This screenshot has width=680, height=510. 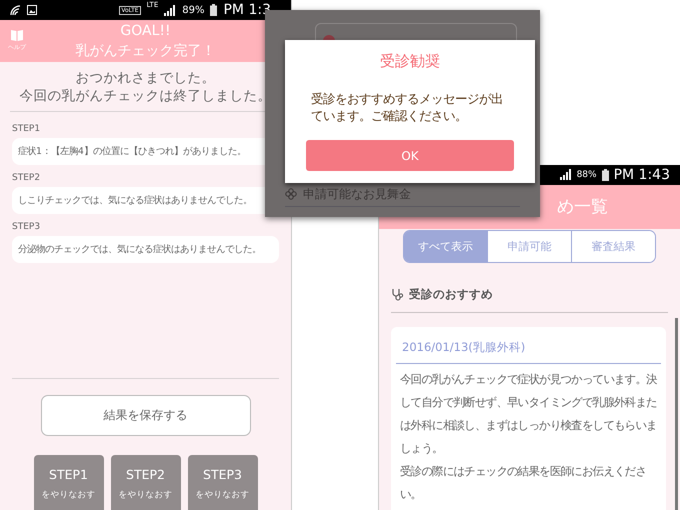 What do you see at coordinates (17, 35) in the screenshot?
I see `book-icon` at bounding box center [17, 35].